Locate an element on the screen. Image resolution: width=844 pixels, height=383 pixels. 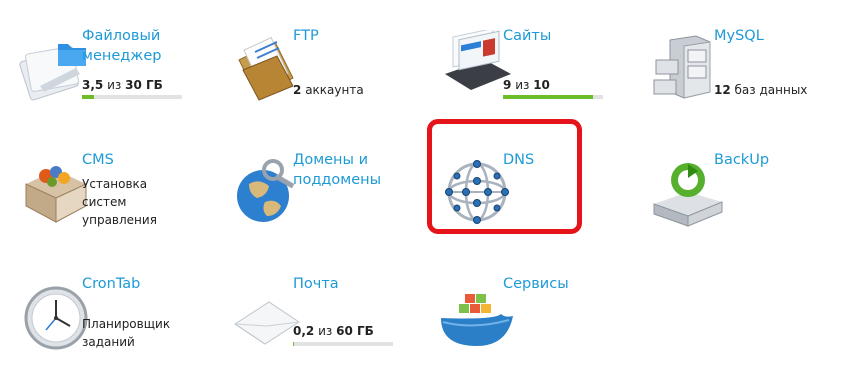
ftp-count-label: аккаунта is located at coordinates (334, 90).